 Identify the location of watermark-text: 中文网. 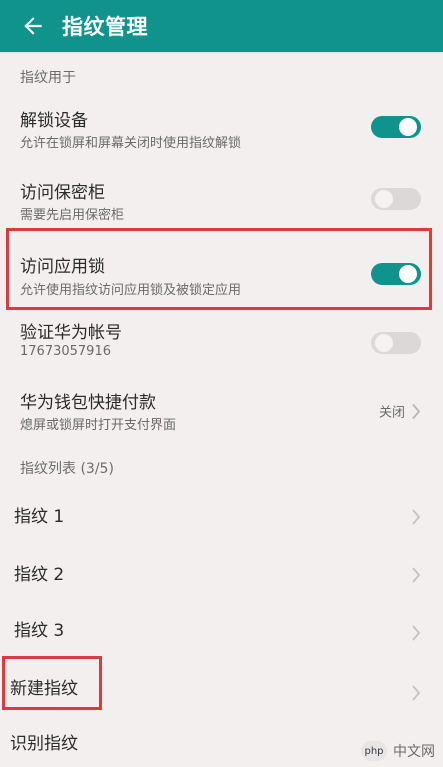
(414, 752).